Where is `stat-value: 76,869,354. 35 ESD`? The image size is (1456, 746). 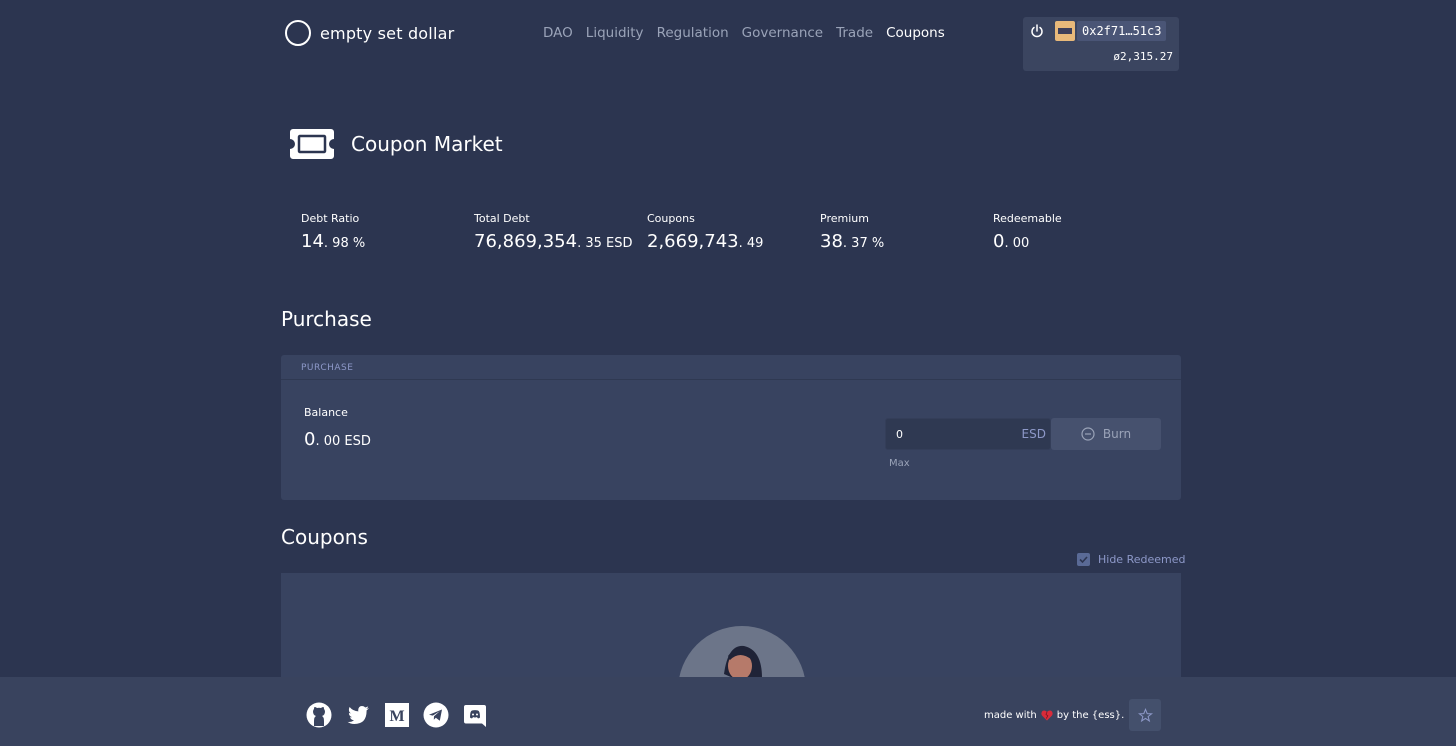
stat-value: 76,869,354. 35 ESD is located at coordinates (553, 241).